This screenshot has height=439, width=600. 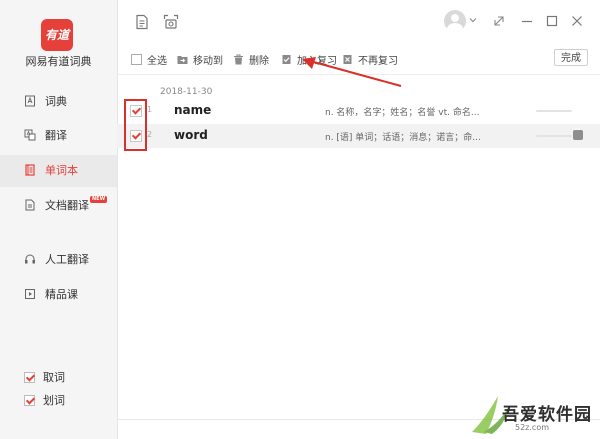 What do you see at coordinates (191, 135) in the screenshot?
I see `row-word: word` at bounding box center [191, 135].